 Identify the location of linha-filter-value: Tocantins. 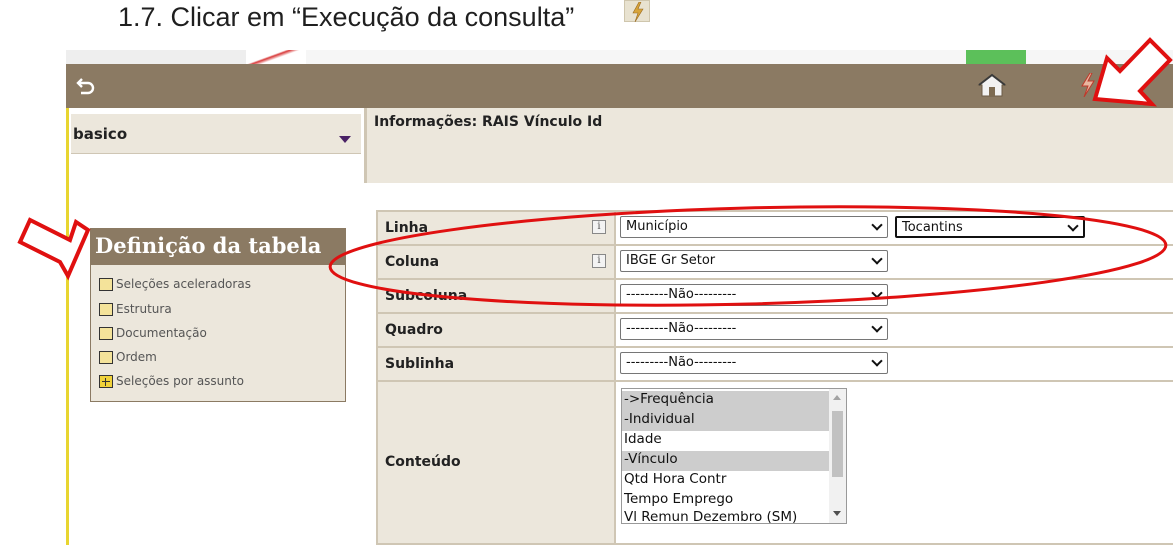
(932, 227).